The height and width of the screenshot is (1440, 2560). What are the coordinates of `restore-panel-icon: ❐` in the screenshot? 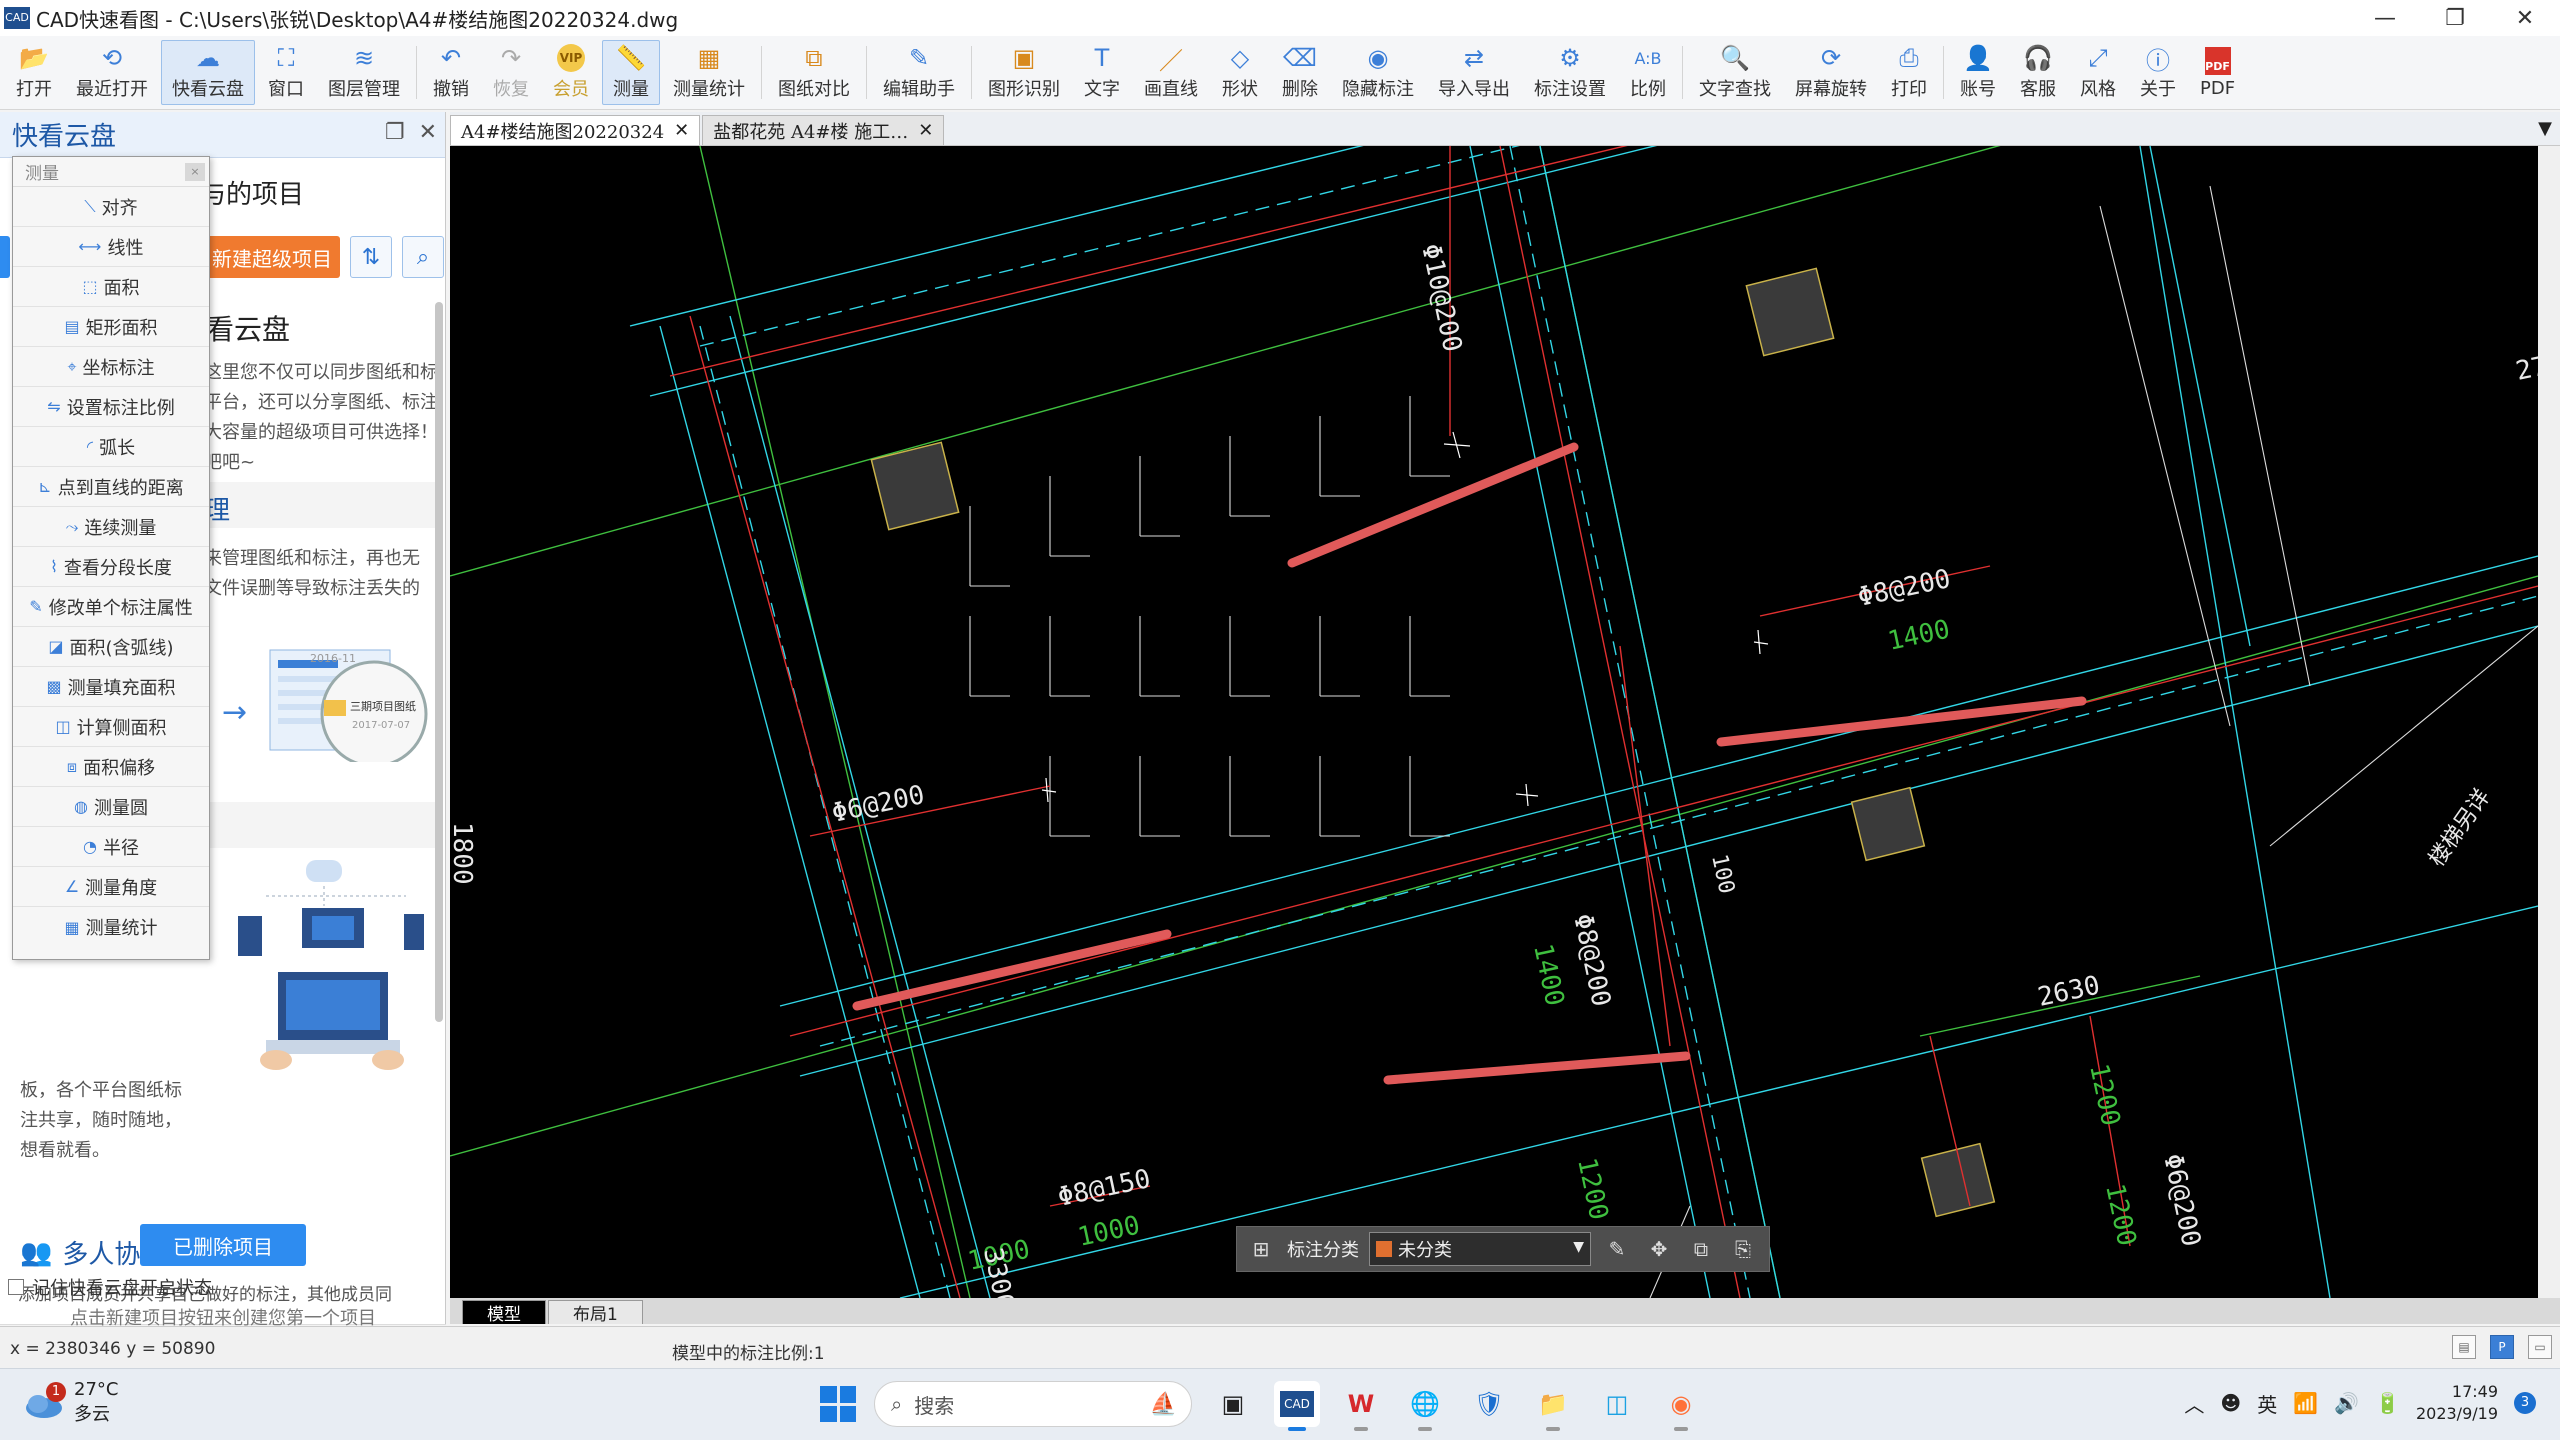 It's located at (395, 132).